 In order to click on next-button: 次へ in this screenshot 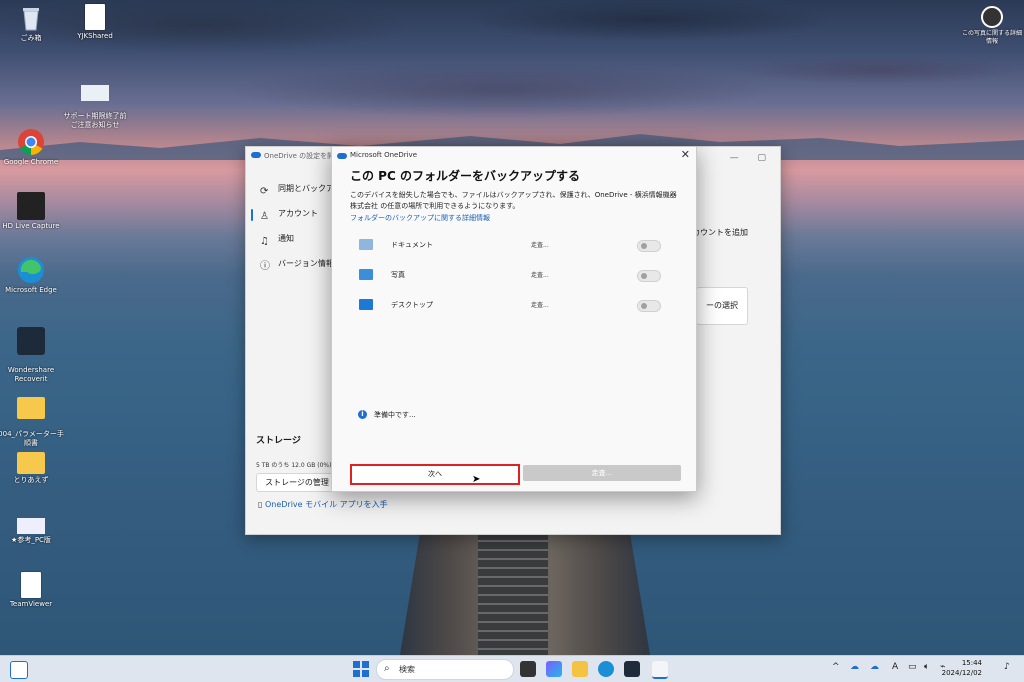, I will do `click(435, 474)`.